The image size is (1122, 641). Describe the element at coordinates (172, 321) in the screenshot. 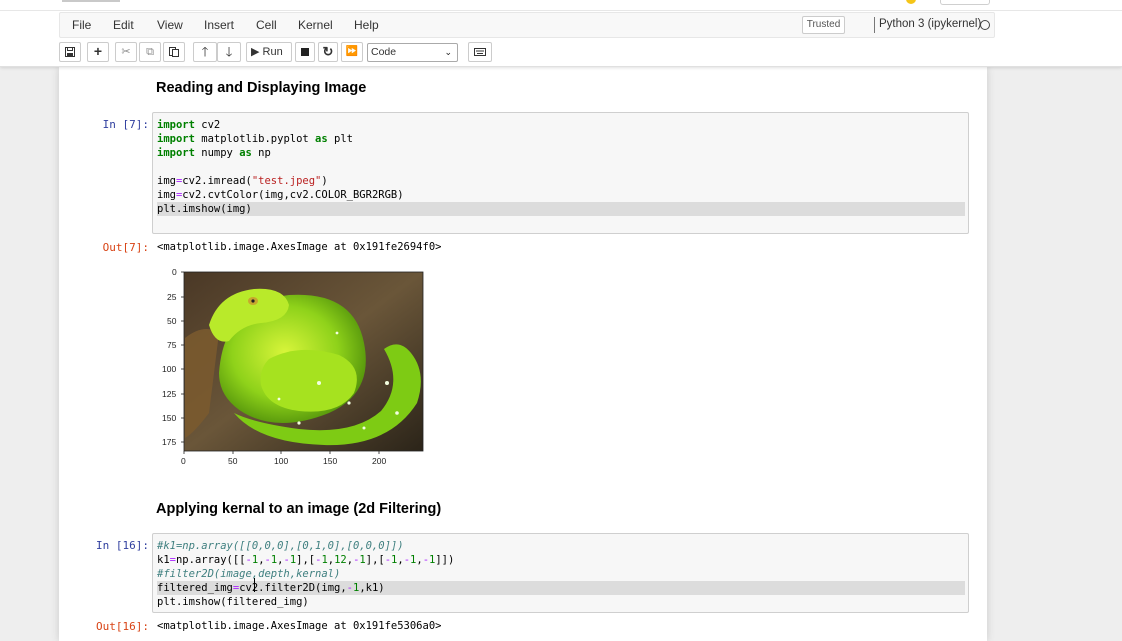

I see `y-tick-label: 50` at that location.